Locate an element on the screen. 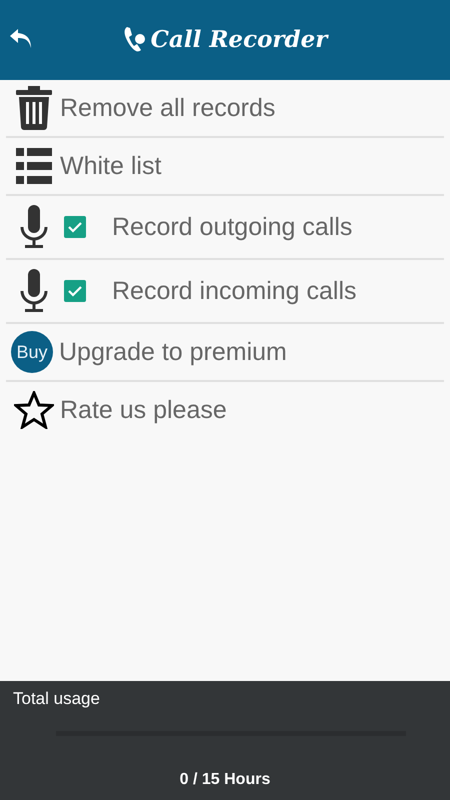  phone-icon is located at coordinates (134, 39).